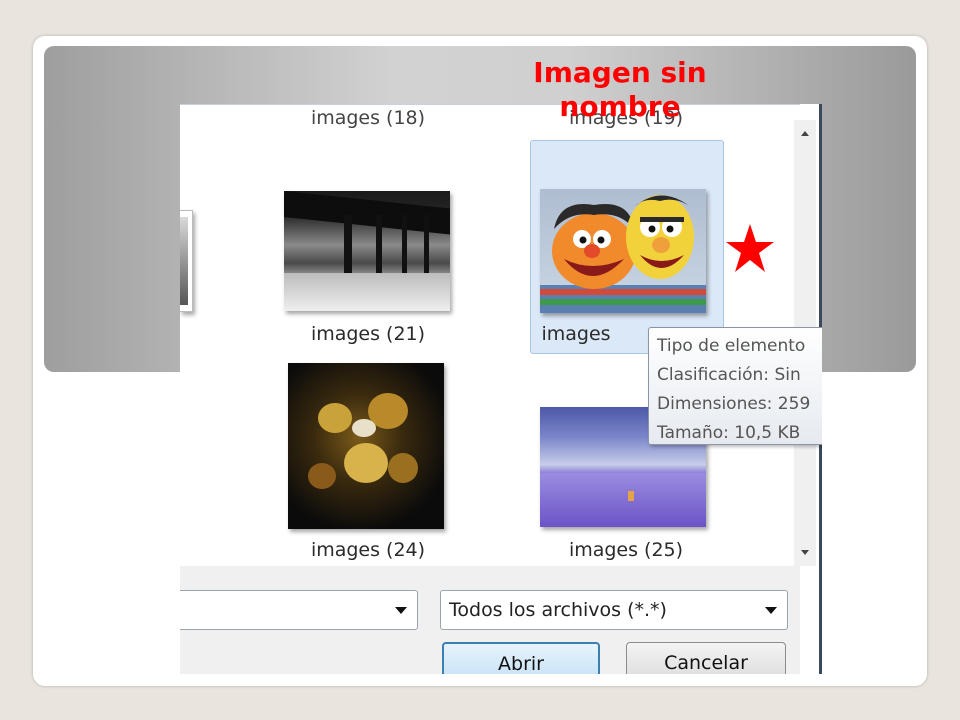  What do you see at coordinates (805, 551) in the screenshot?
I see `scroll-down-arrow-icon` at bounding box center [805, 551].